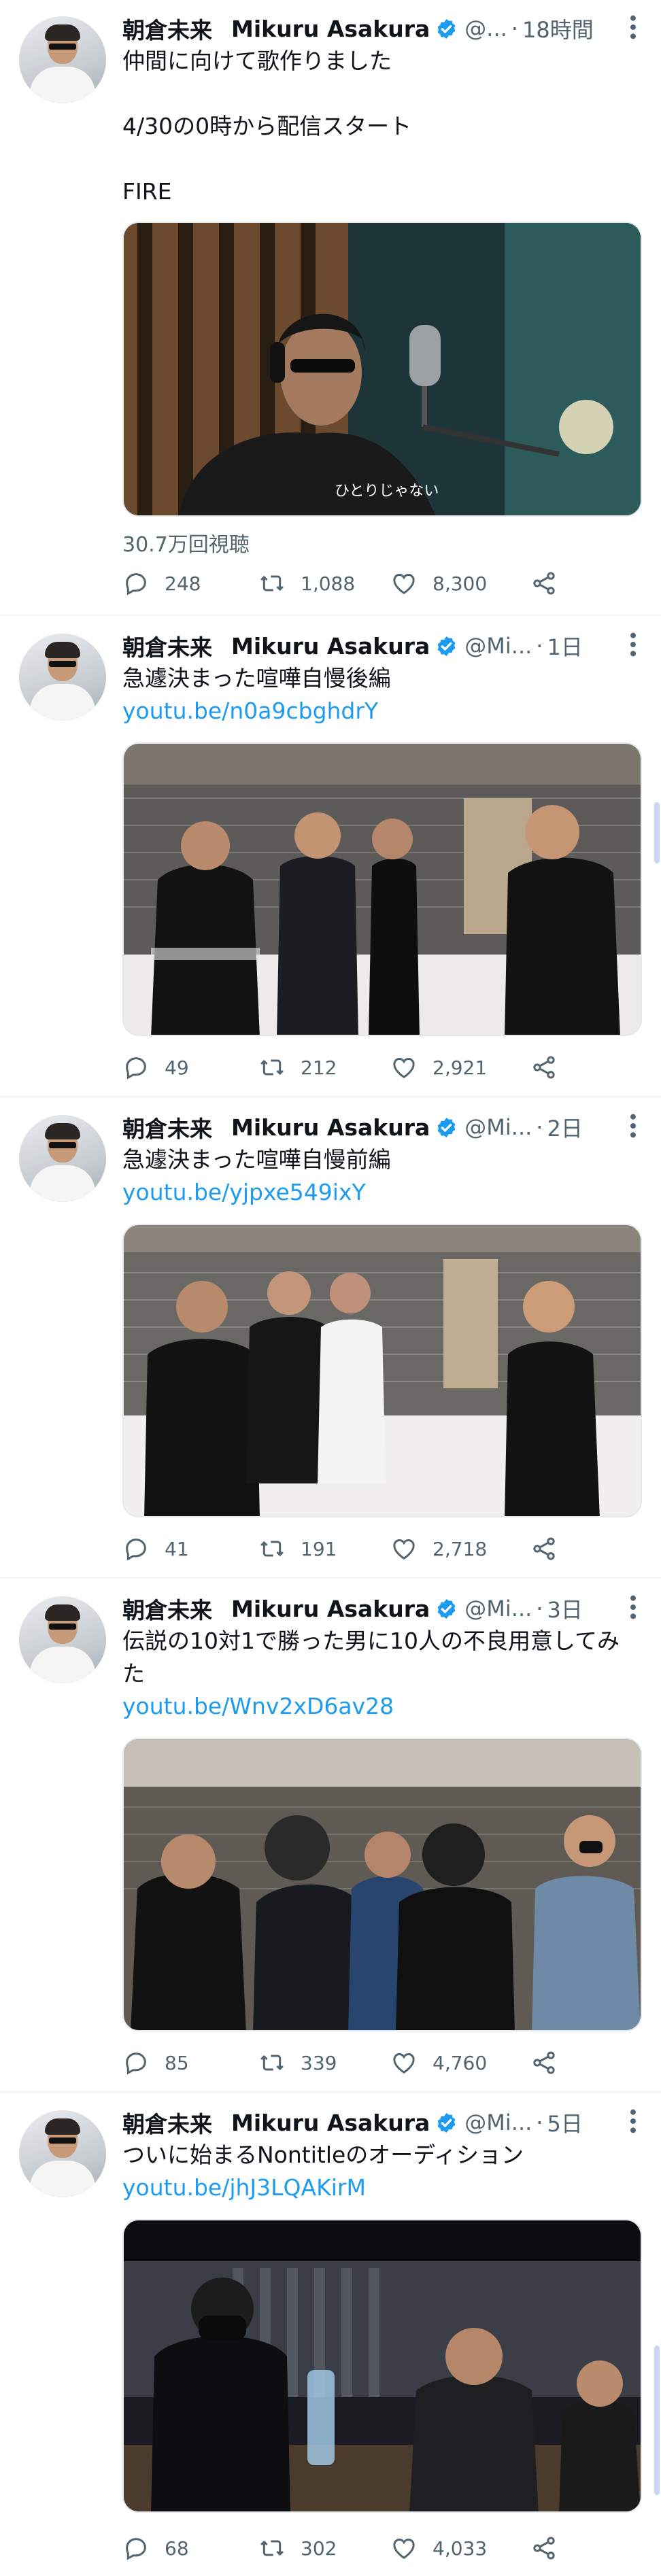 The height and width of the screenshot is (2576, 661). Describe the element at coordinates (177, 2062) in the screenshot. I see `reply-count: 85` at that location.